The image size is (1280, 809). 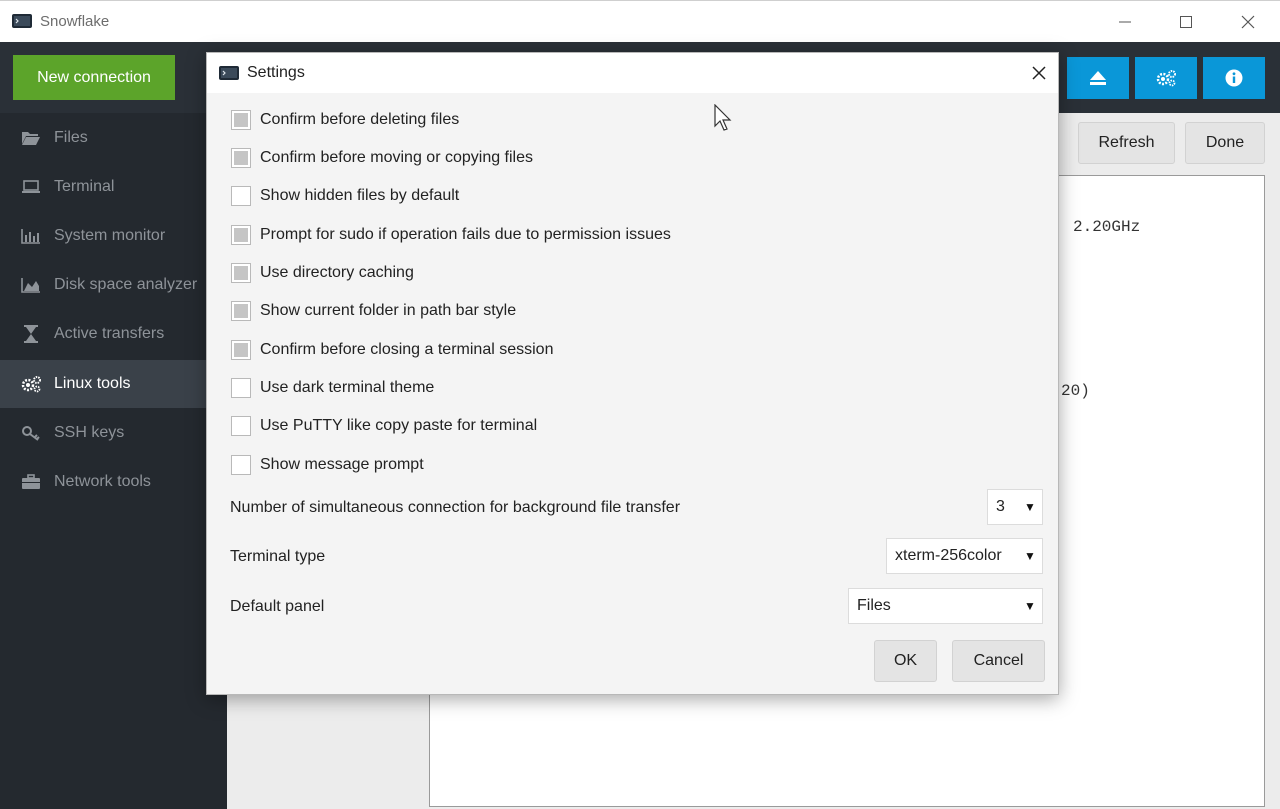 I want to click on window-titlebar: Snowflake, so click(x=640, y=21).